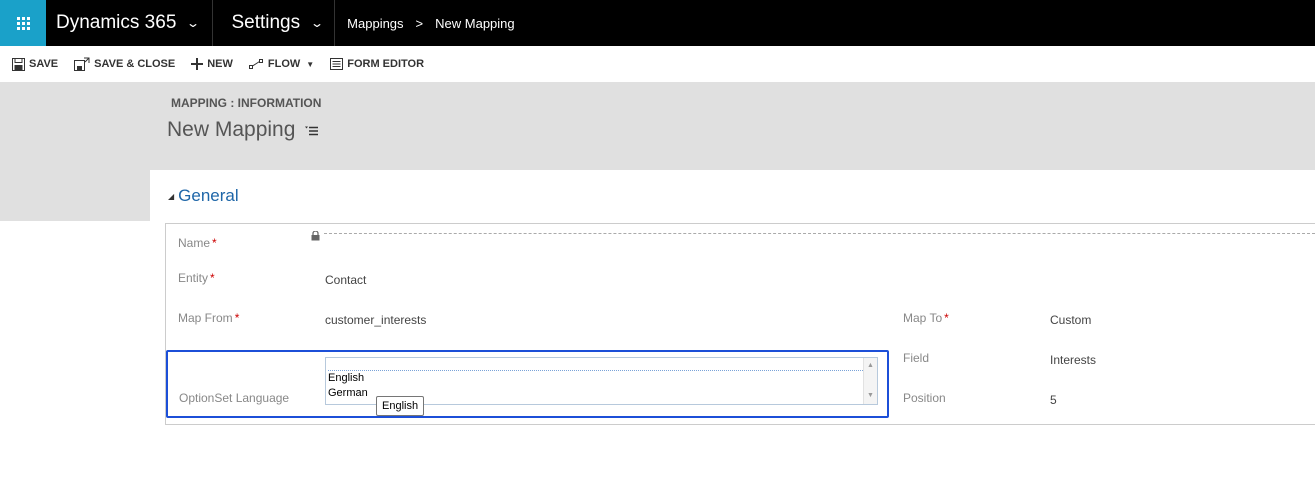  I want to click on area-name: Settings, so click(266, 22).